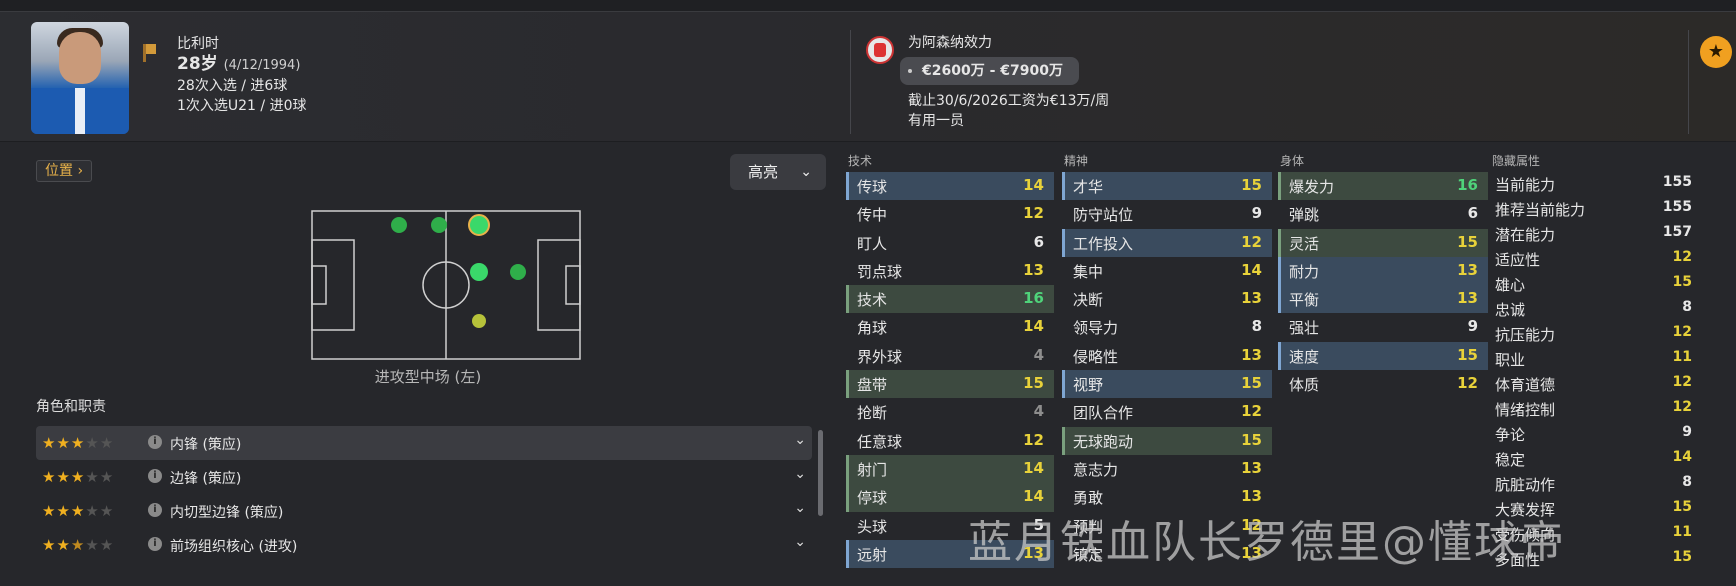  Describe the element at coordinates (1383, 299) in the screenshot. I see `attribute-row: 平衡 13` at that location.